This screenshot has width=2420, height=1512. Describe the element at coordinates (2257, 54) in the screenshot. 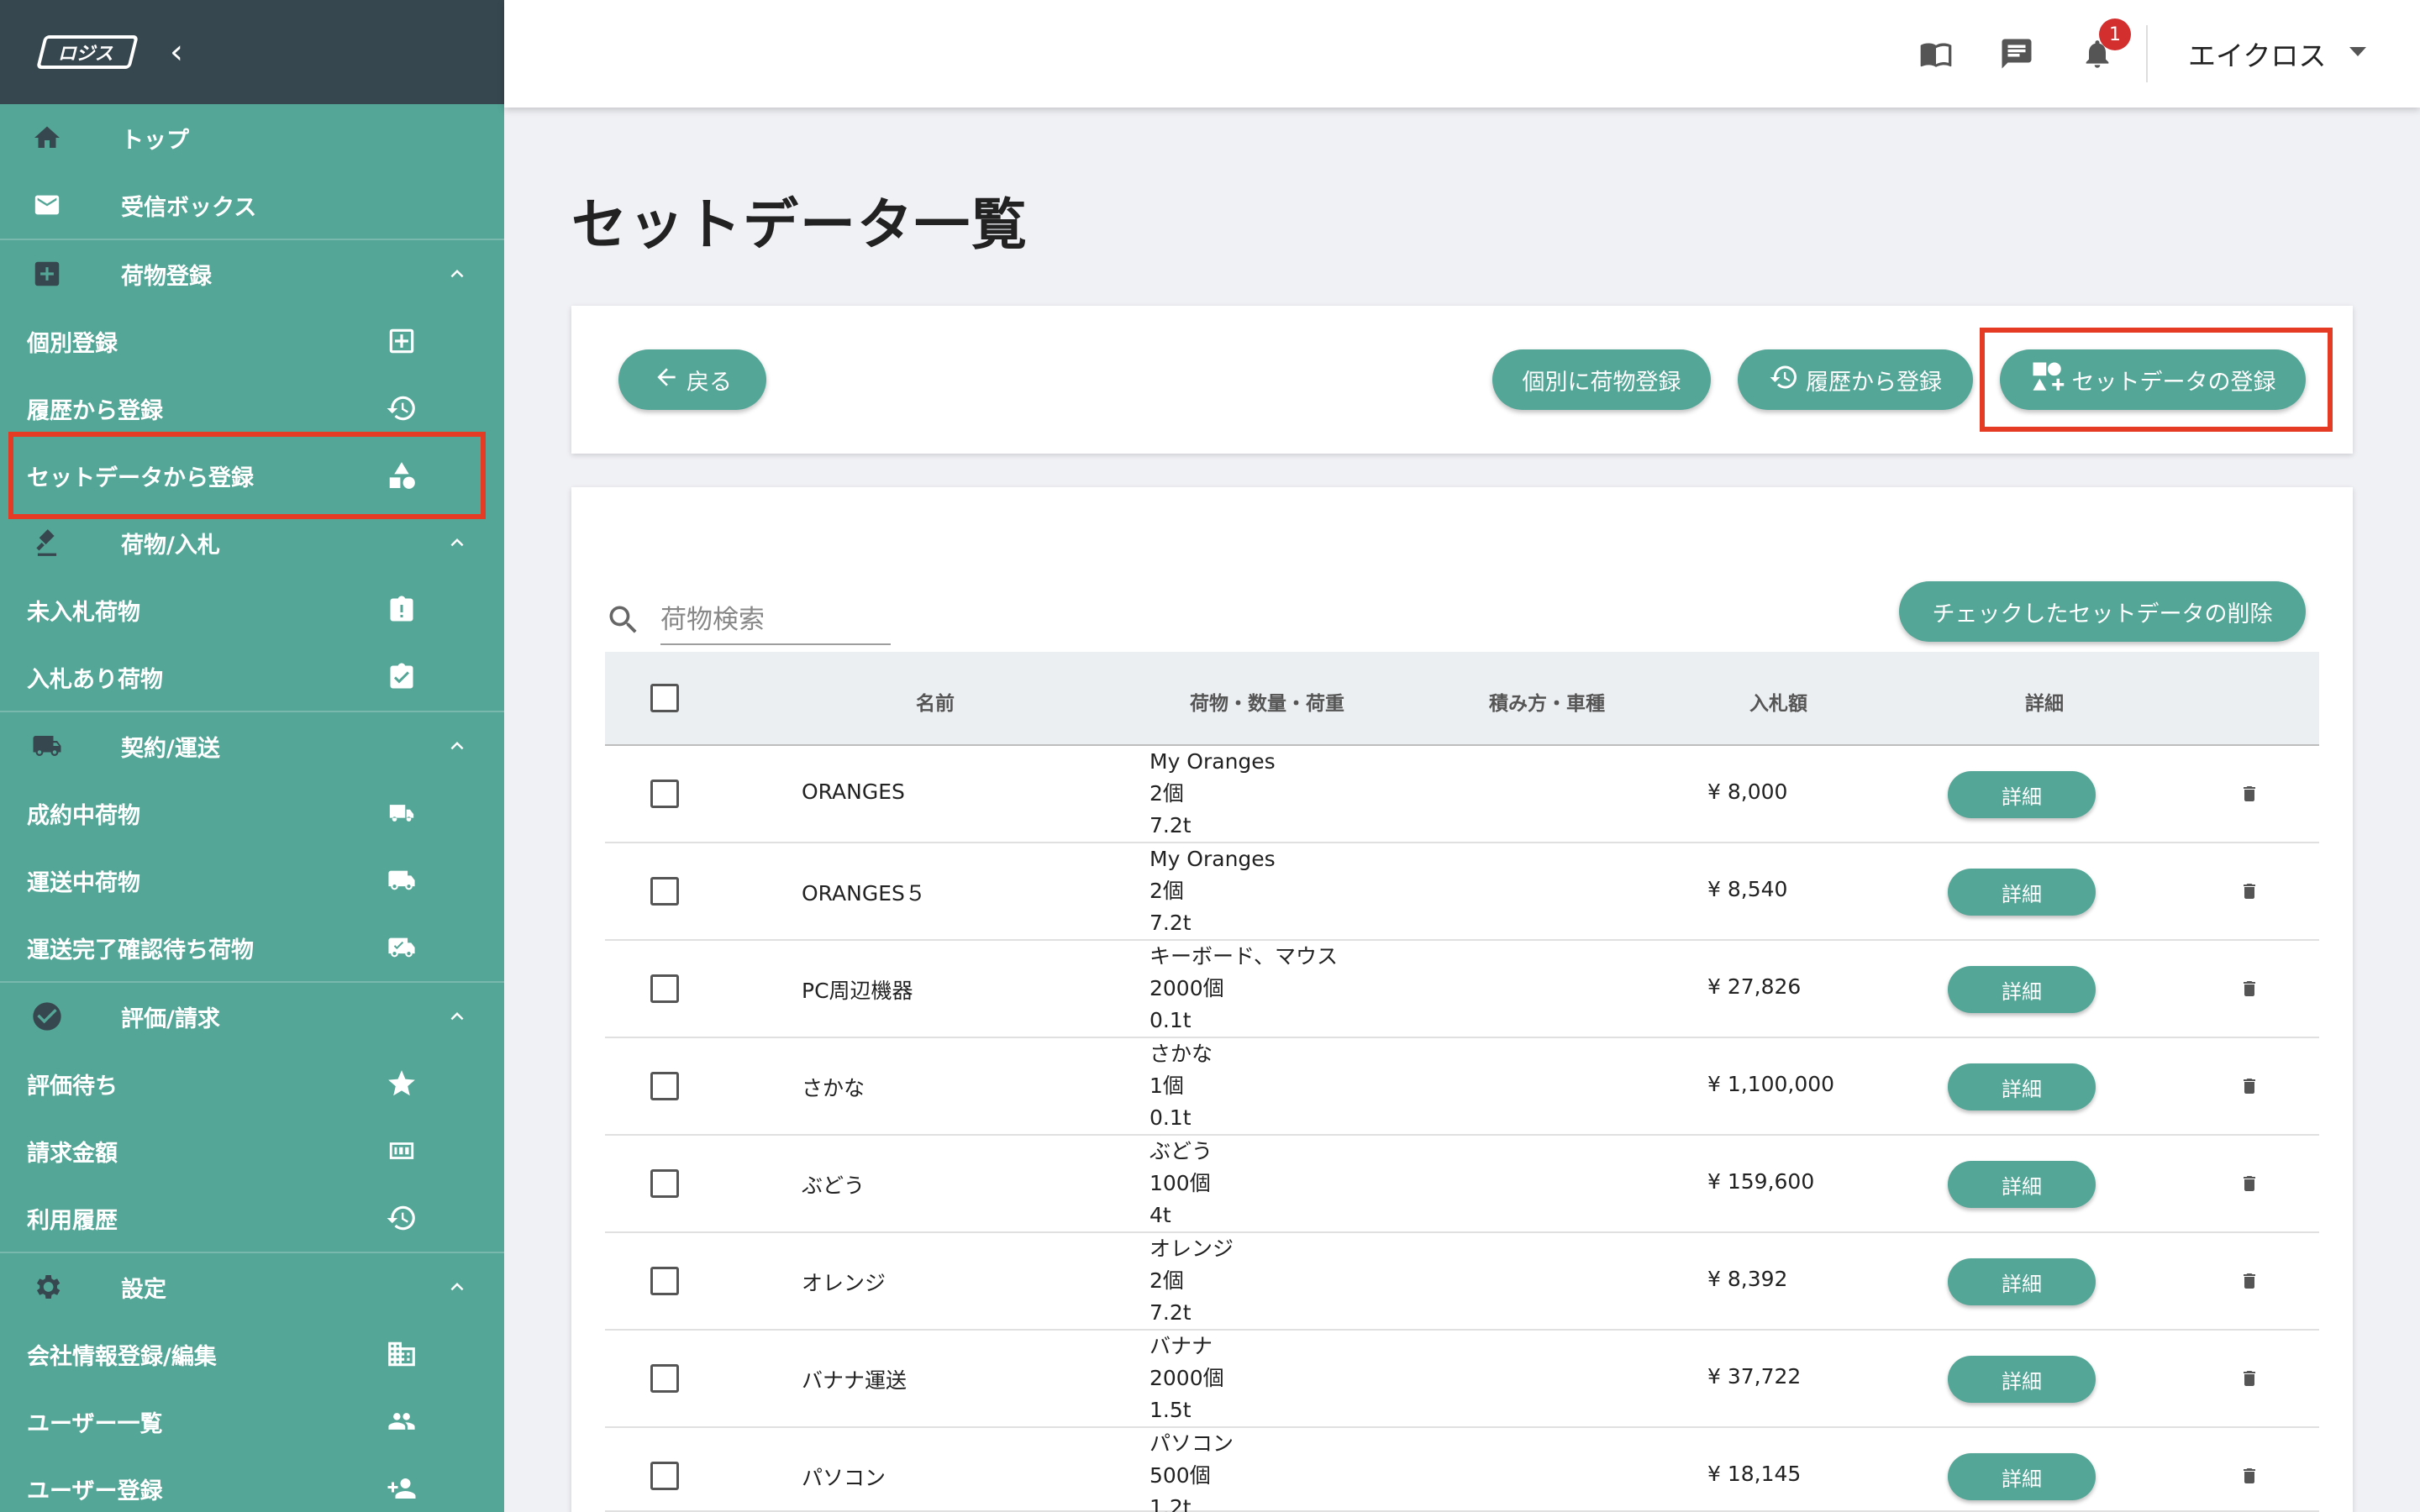

I see `user-menu-name: エイクロス` at that location.